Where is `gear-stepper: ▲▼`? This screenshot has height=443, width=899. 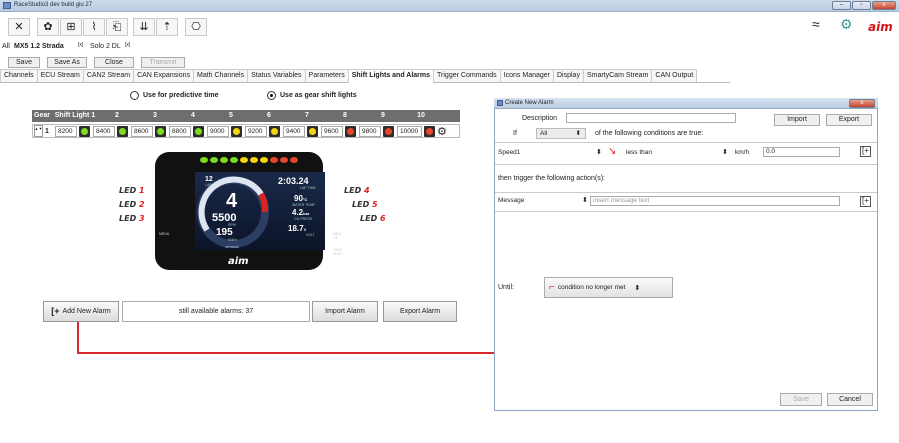 gear-stepper: ▲▼ is located at coordinates (38, 131).